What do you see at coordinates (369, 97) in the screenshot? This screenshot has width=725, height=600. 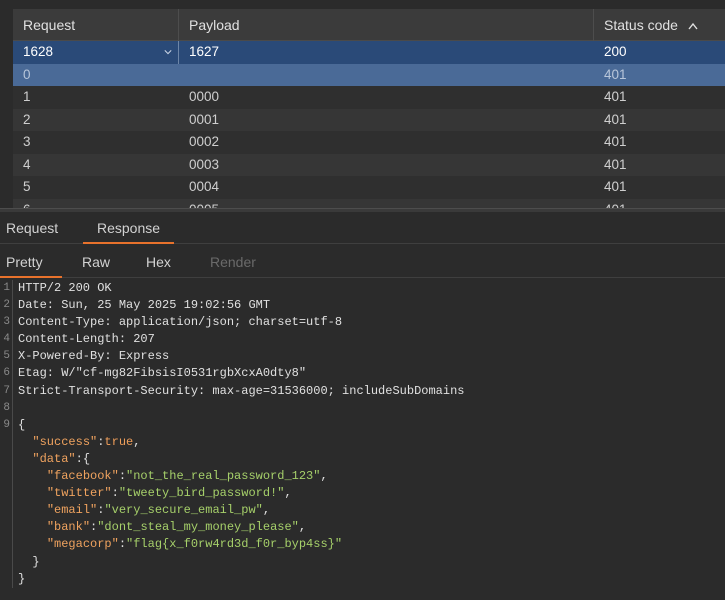 I see `table-row: 1 0000 401` at bounding box center [369, 97].